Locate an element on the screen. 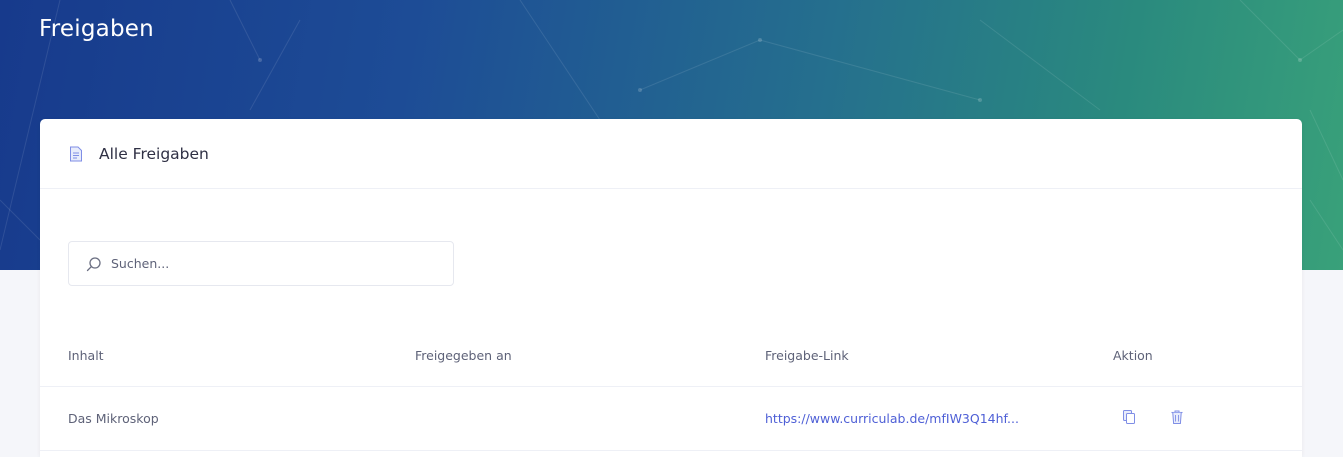 Image resolution: width=1343 pixels, height=457 pixels. cell-content: Das Mikroskop is located at coordinates (113, 418).